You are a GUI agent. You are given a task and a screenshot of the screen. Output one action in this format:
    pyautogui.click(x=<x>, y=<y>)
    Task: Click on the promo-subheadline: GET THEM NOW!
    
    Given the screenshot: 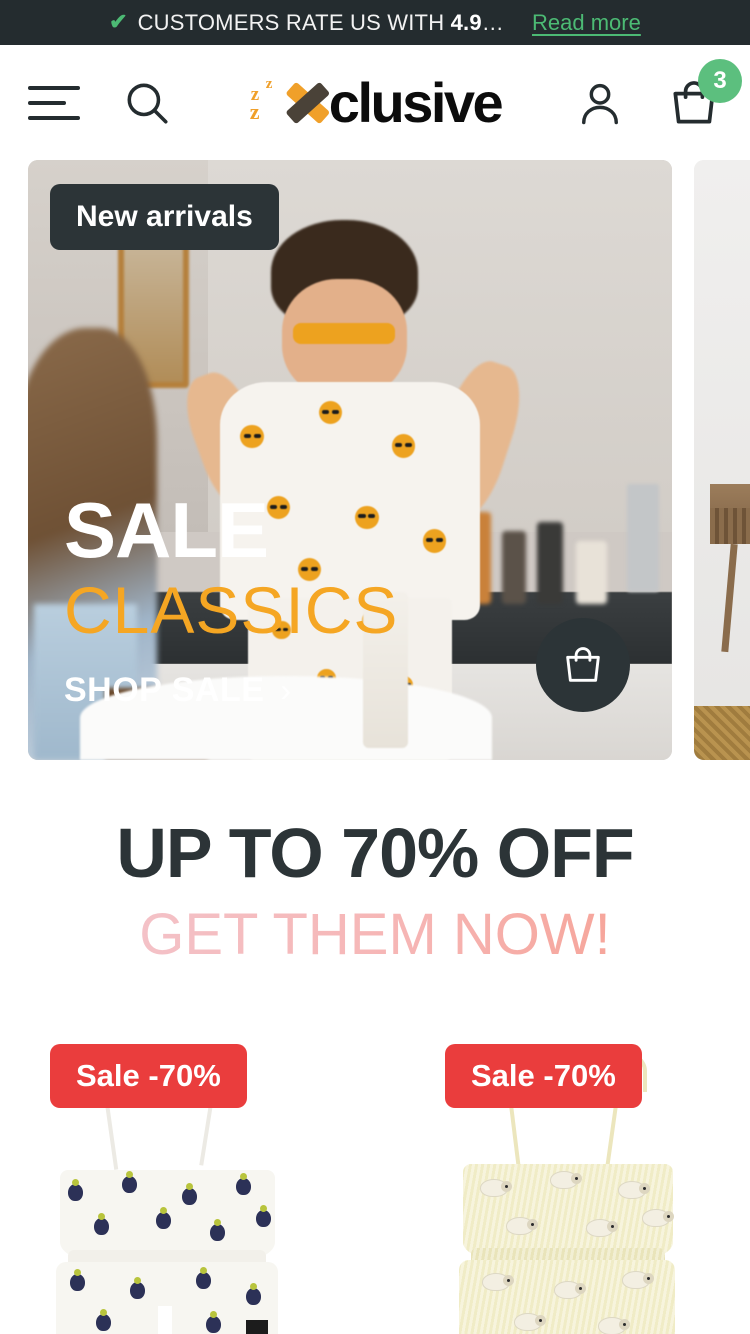 What is the action you would take?
    pyautogui.click(x=375, y=935)
    